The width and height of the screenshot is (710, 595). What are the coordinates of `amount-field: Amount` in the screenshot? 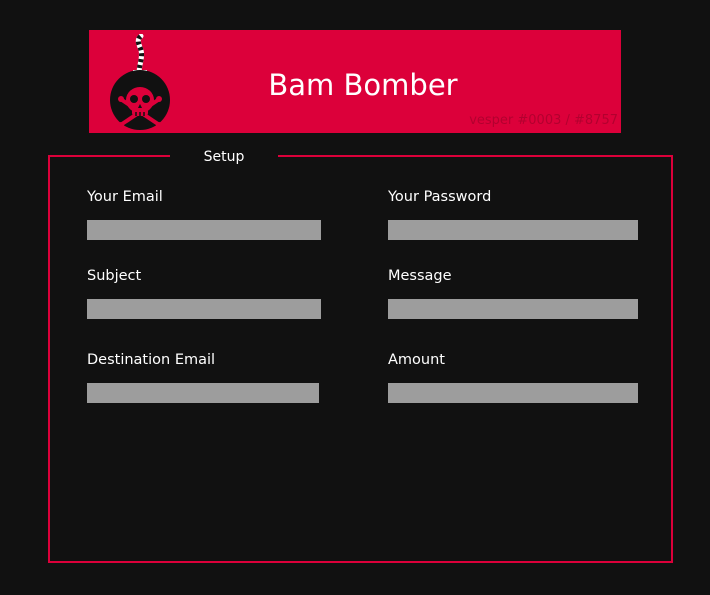 It's located at (513, 377).